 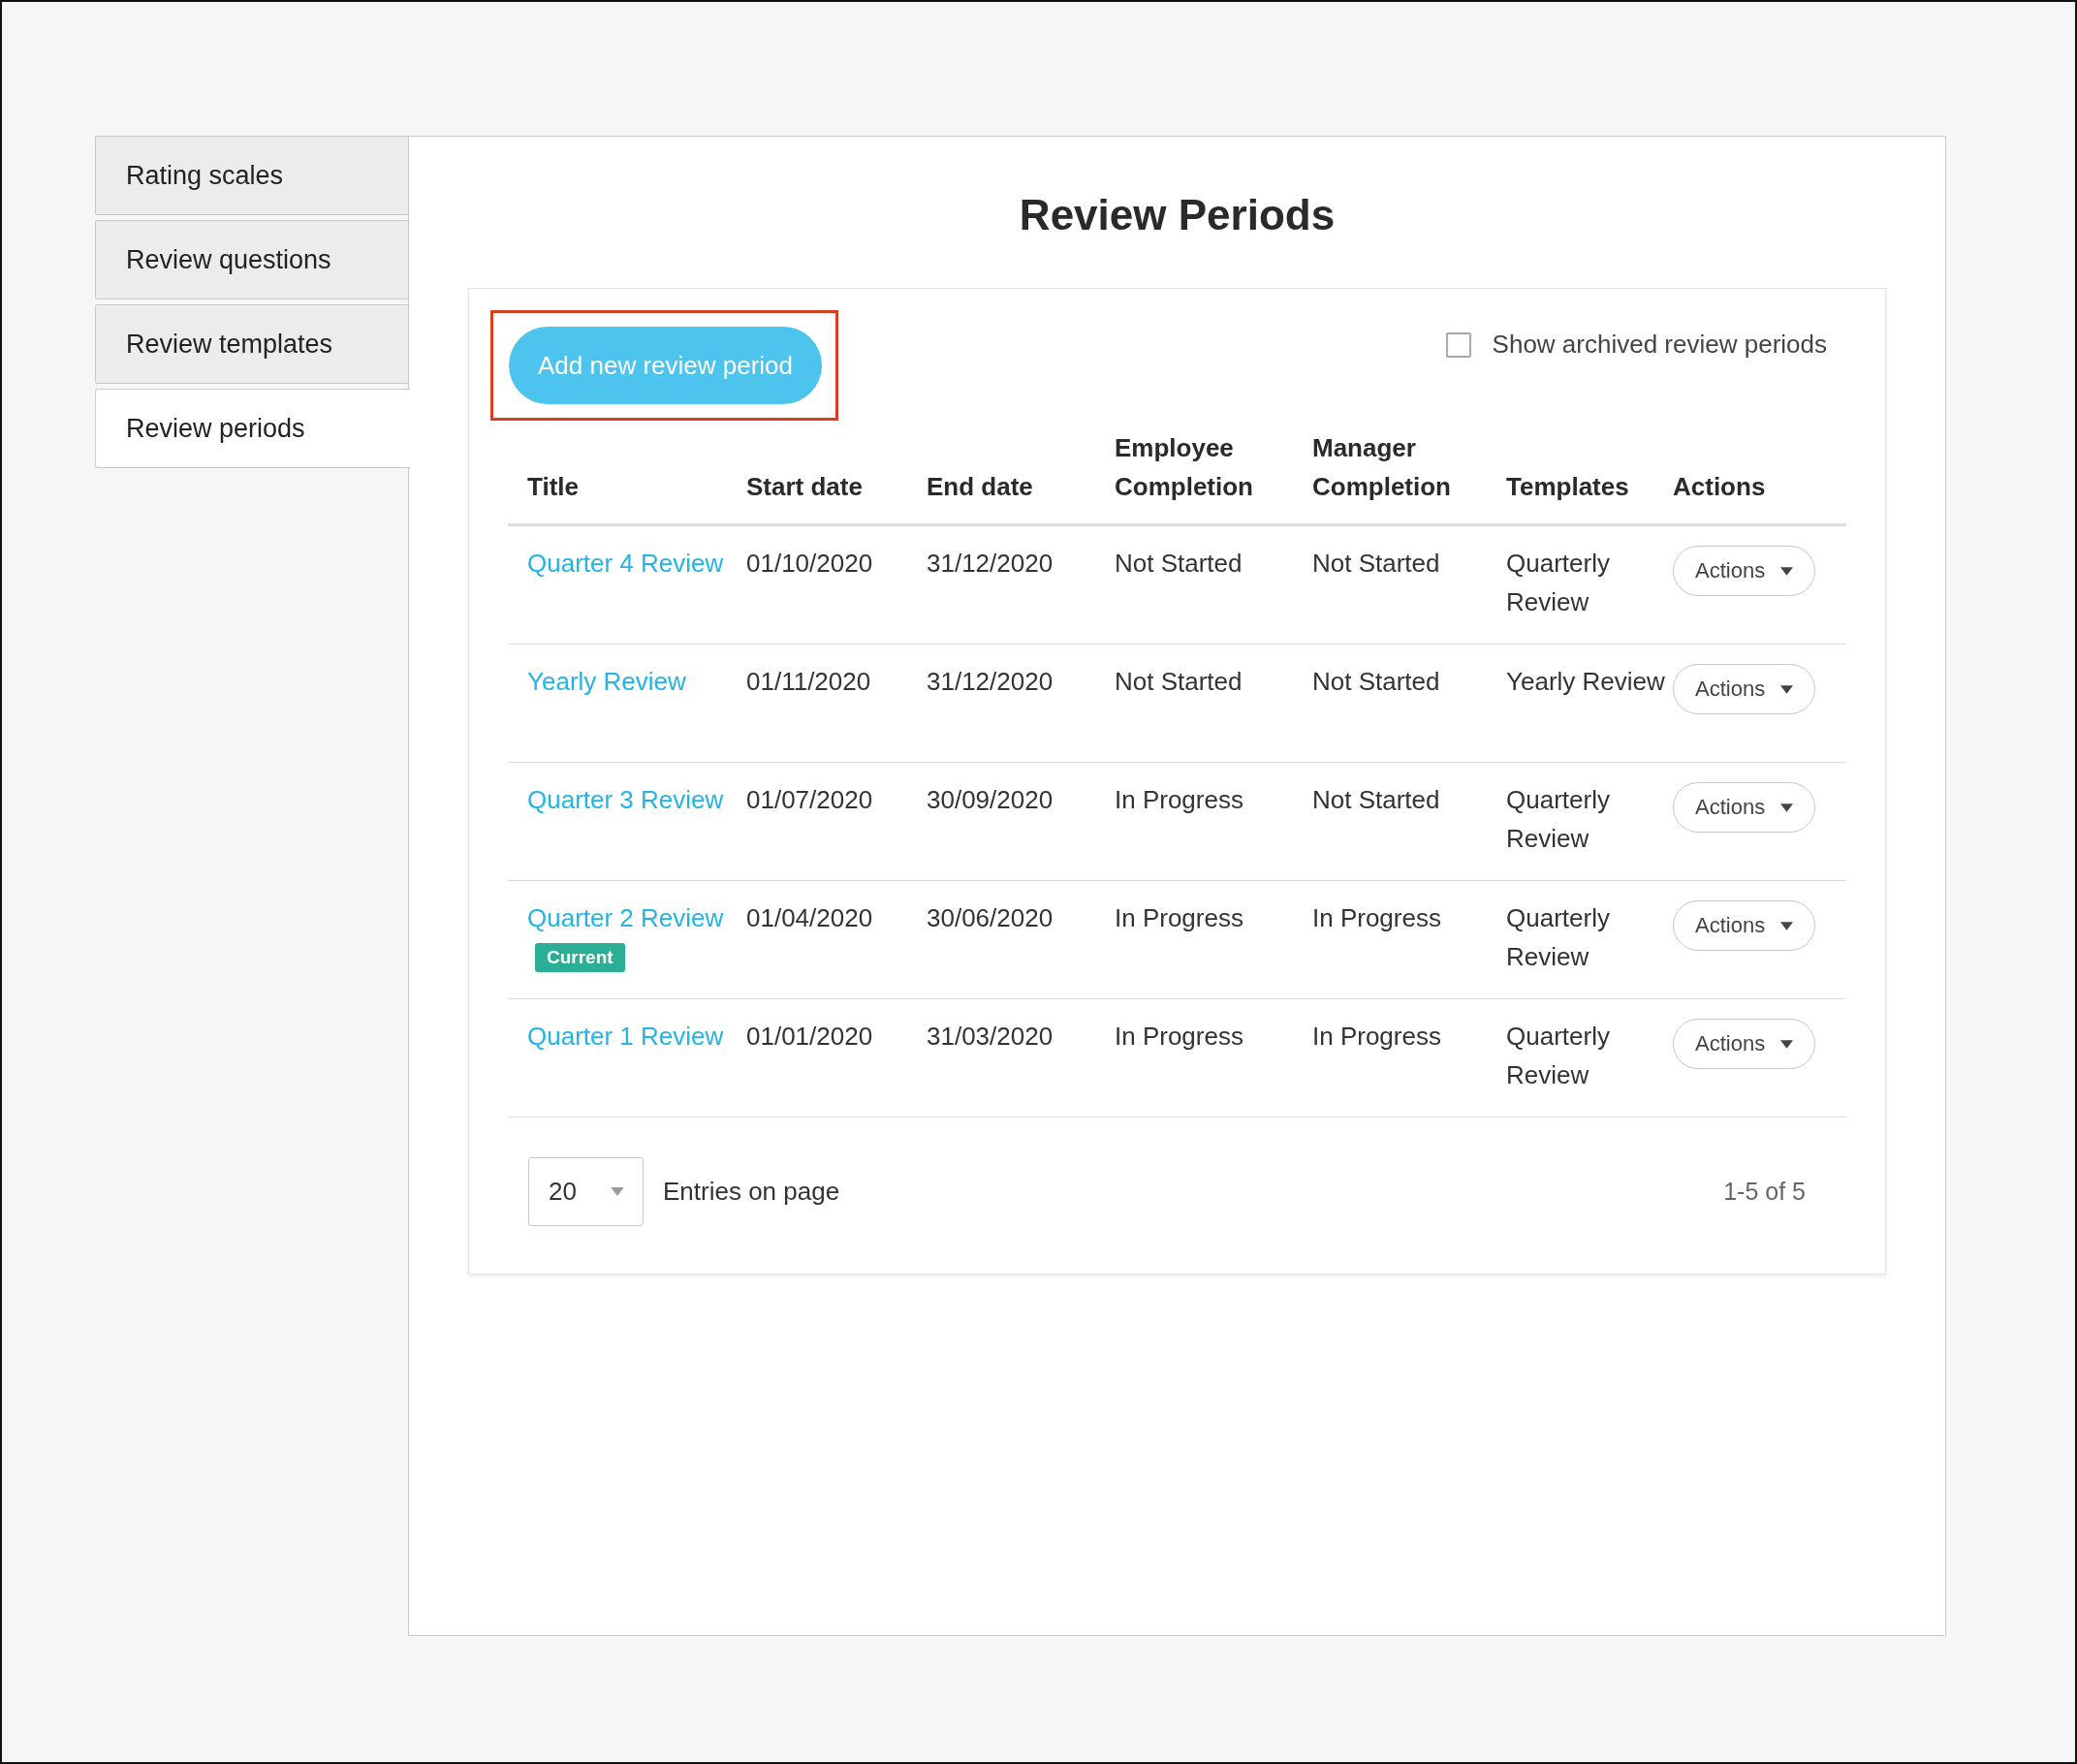 I want to click on column-header: Title, so click(x=553, y=487).